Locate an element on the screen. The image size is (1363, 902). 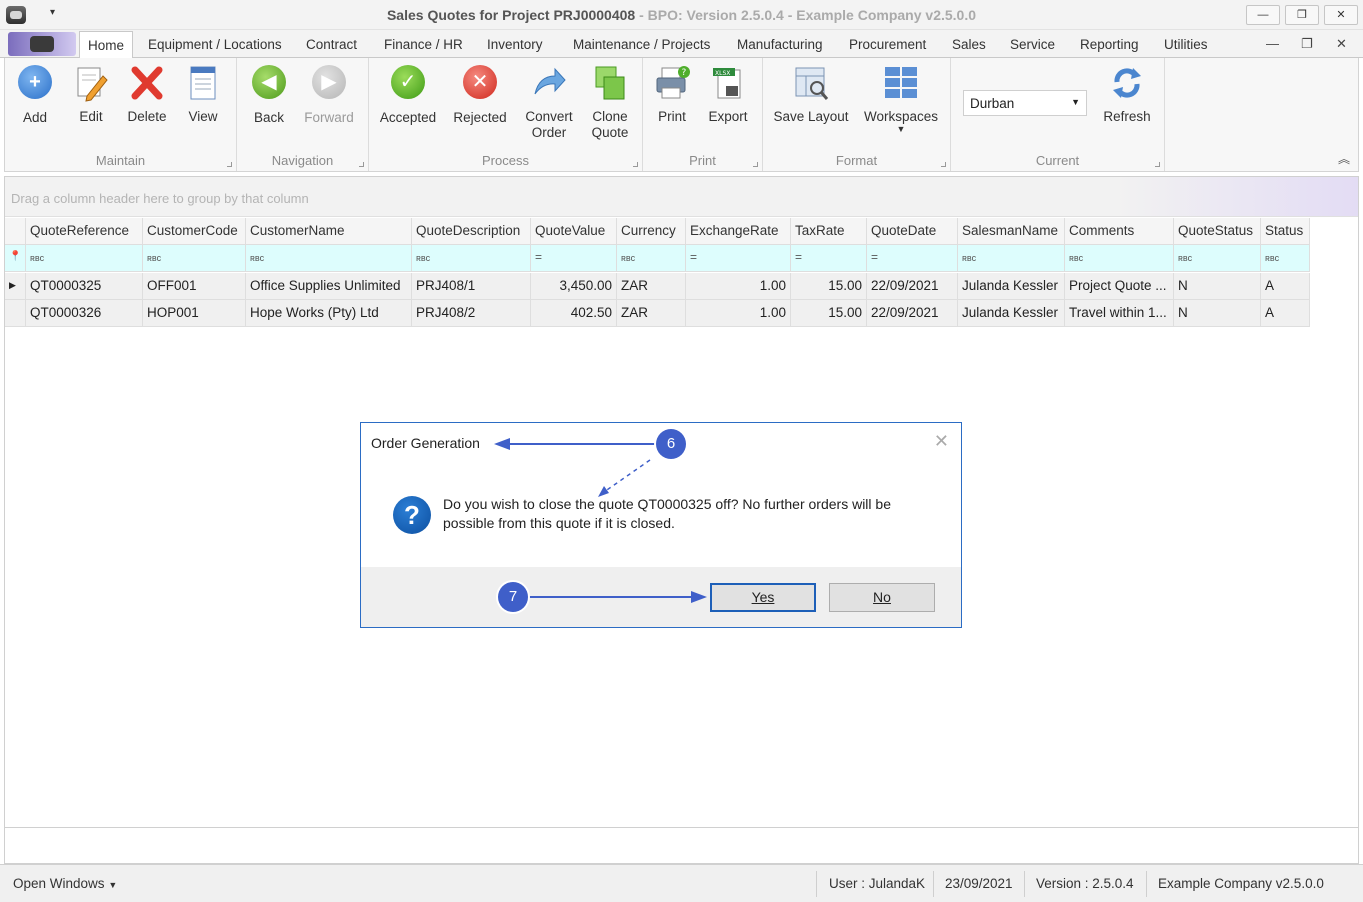
annotation-dashed-arrowhead is located at coordinates (603, 491).